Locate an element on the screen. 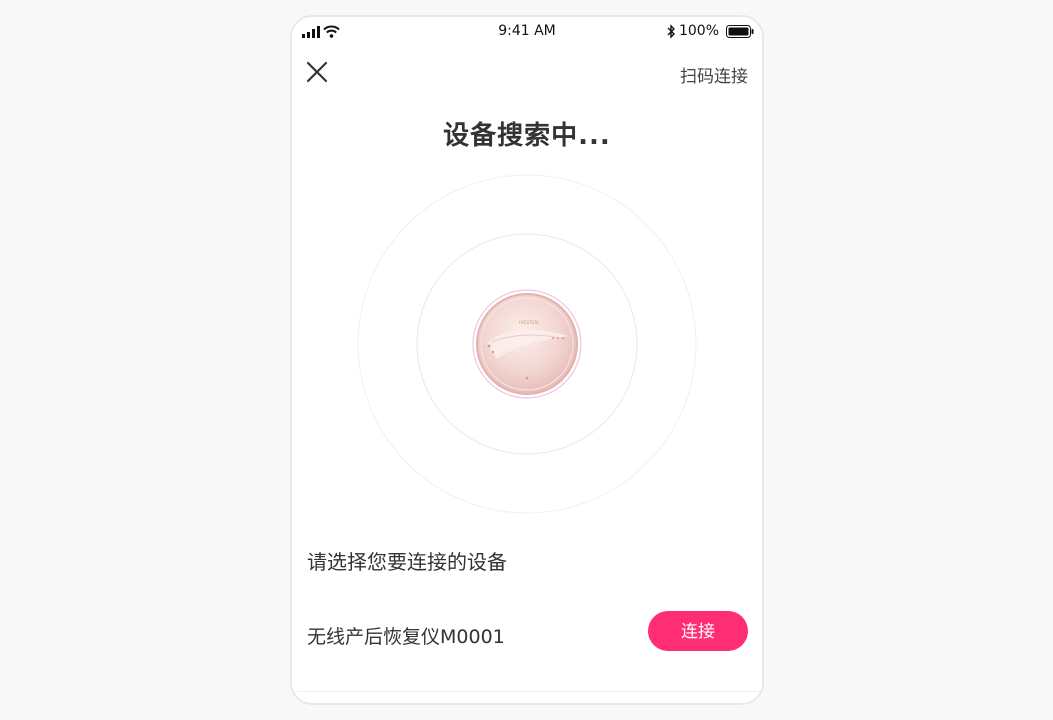  status-bar: 9:41 AM 100% is located at coordinates (527, 32).